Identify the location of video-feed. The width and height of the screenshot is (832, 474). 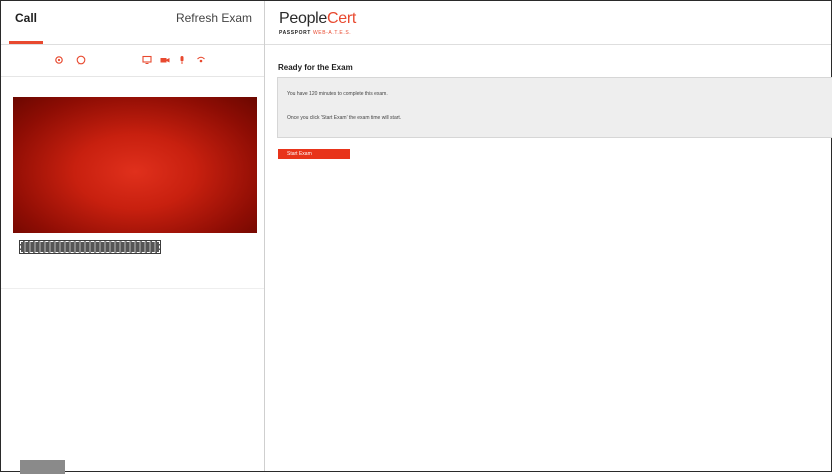
(135, 165).